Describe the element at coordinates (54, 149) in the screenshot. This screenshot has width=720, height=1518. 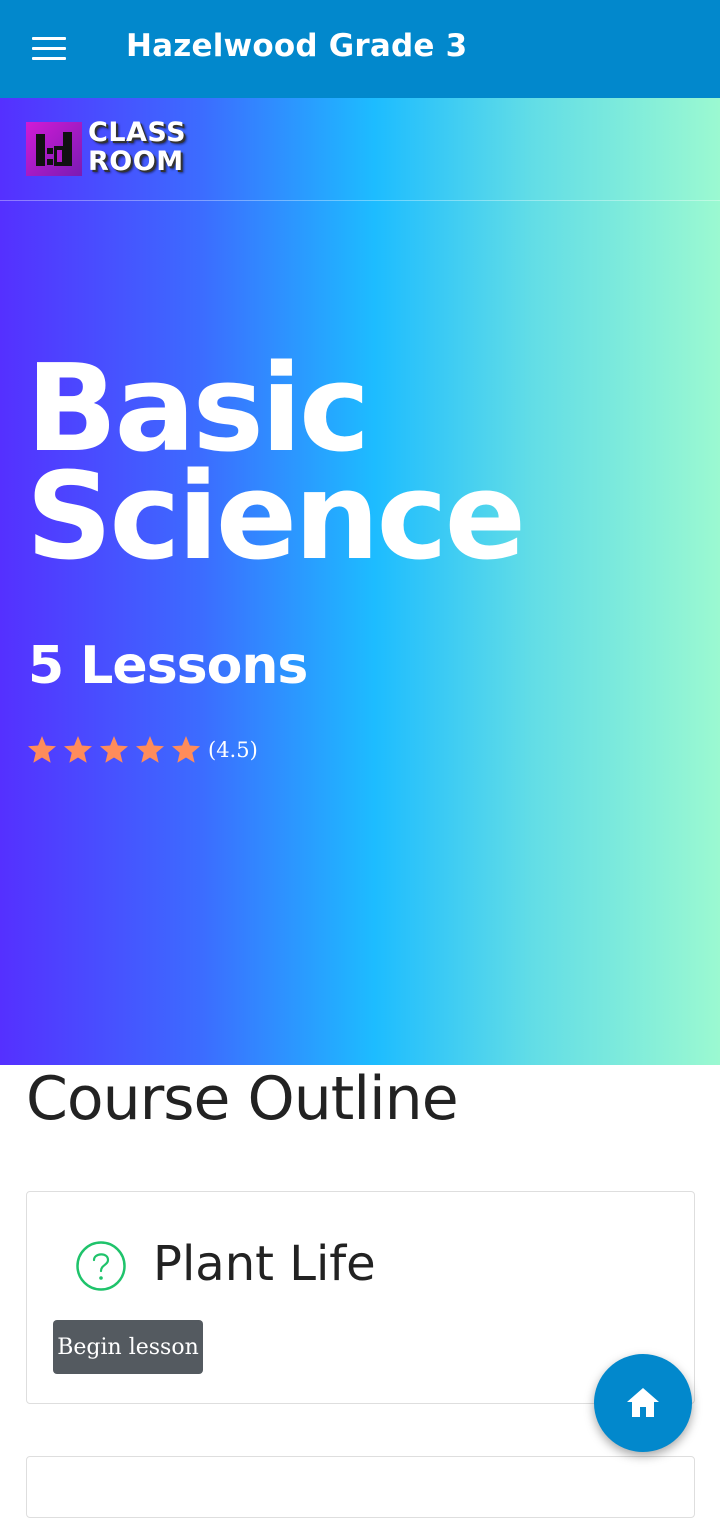
I see `logo-mark-icon` at that location.